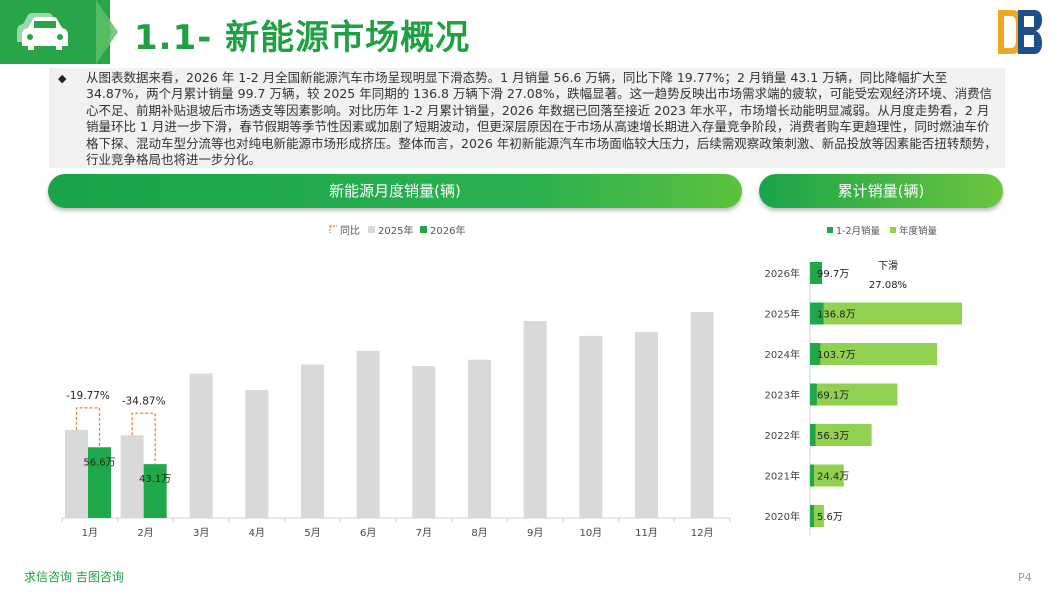  I want to click on legend-swatch-annual, so click(893, 230).